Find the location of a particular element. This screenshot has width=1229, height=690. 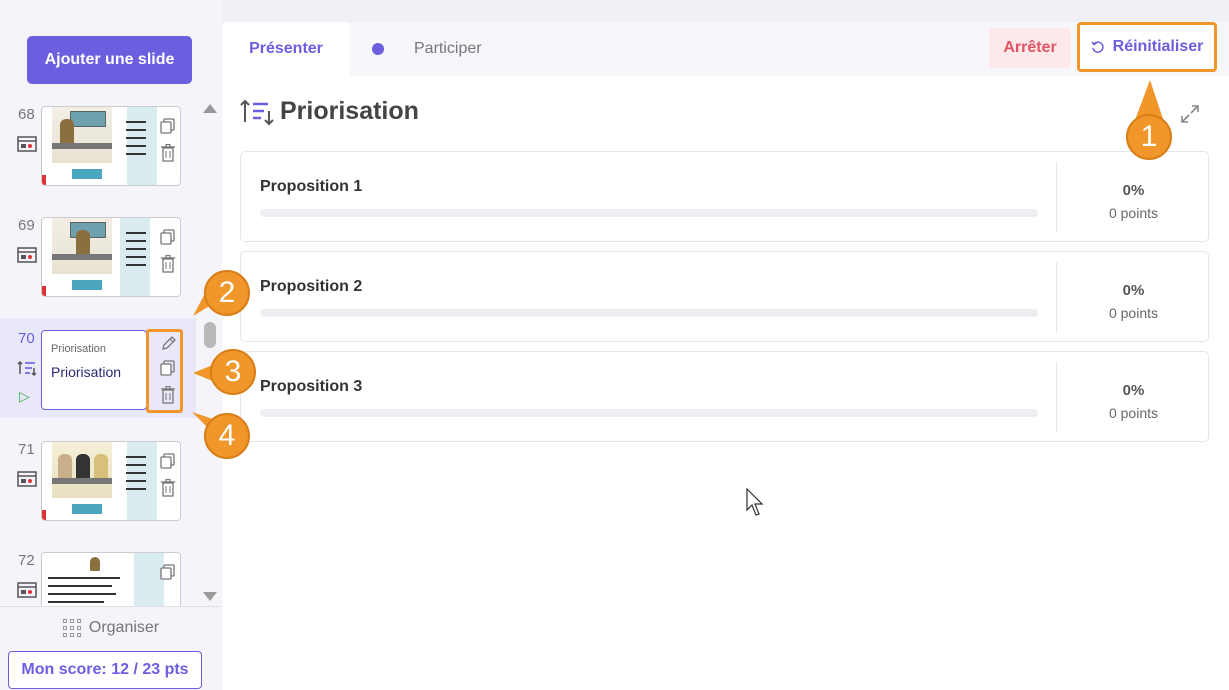

live-dot-icon is located at coordinates (378, 49).